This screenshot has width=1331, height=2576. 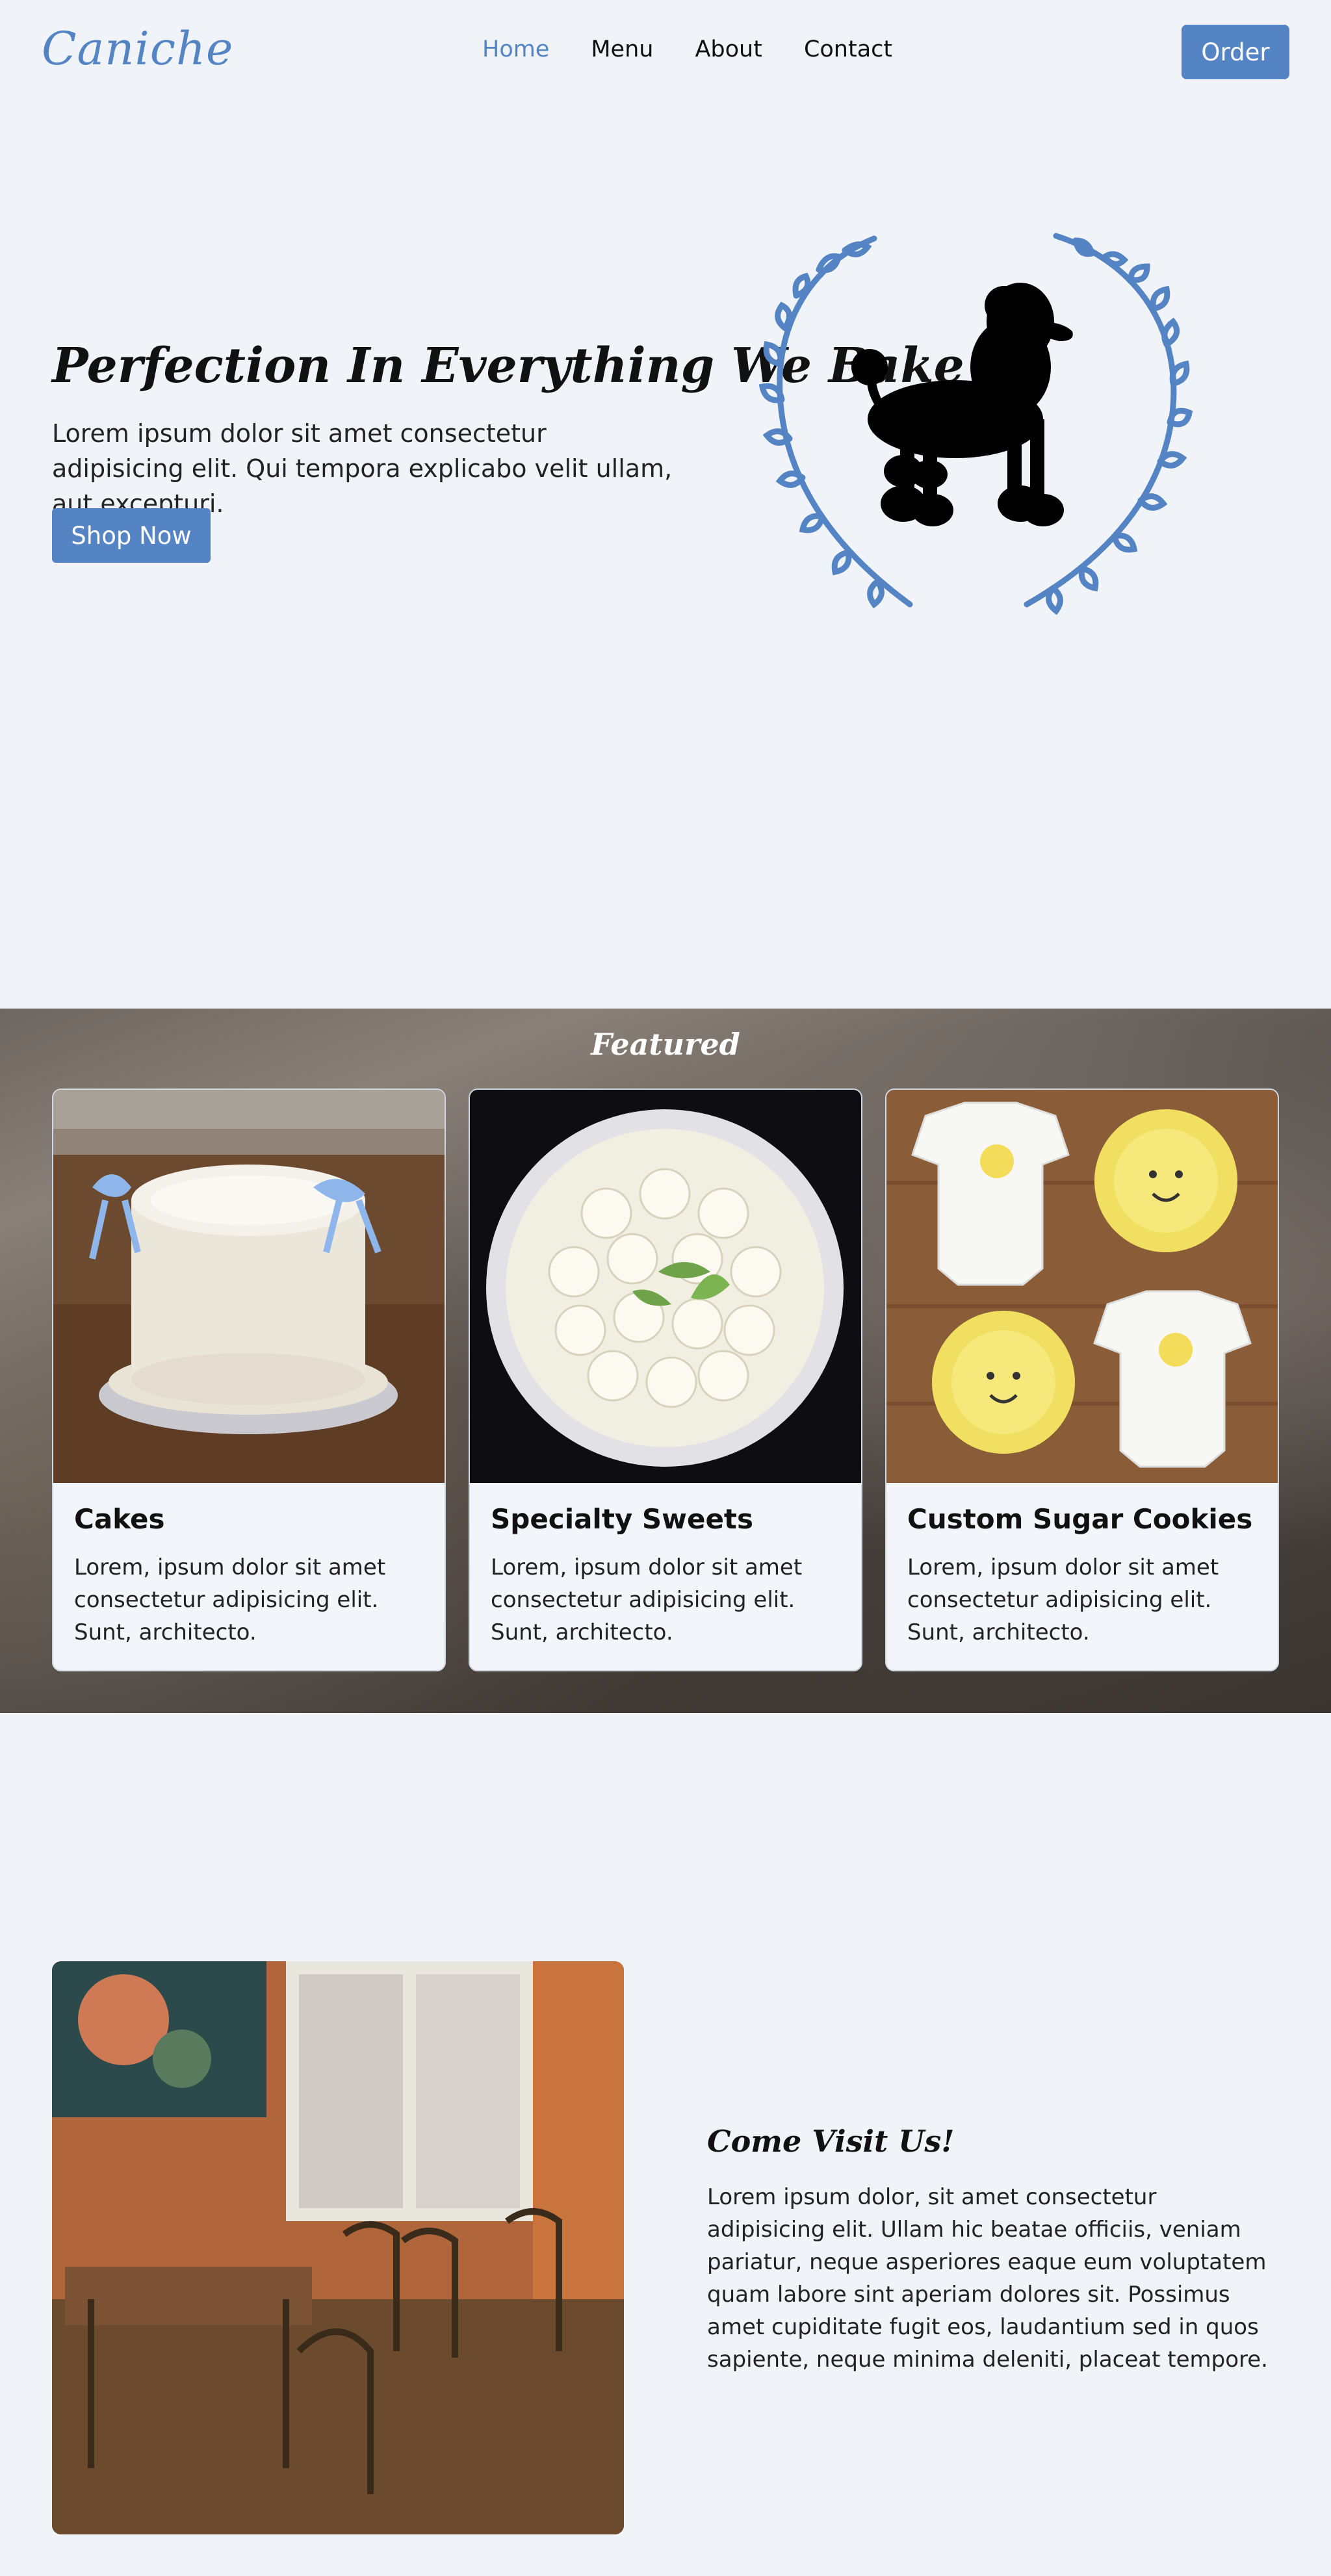 I want to click on sugar-cookies-image, so click(x=1082, y=1286).